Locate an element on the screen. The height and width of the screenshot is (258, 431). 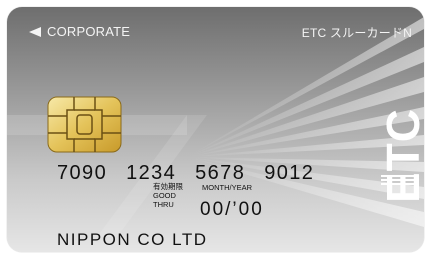
card-number-group: 5678 is located at coordinates (220, 173).